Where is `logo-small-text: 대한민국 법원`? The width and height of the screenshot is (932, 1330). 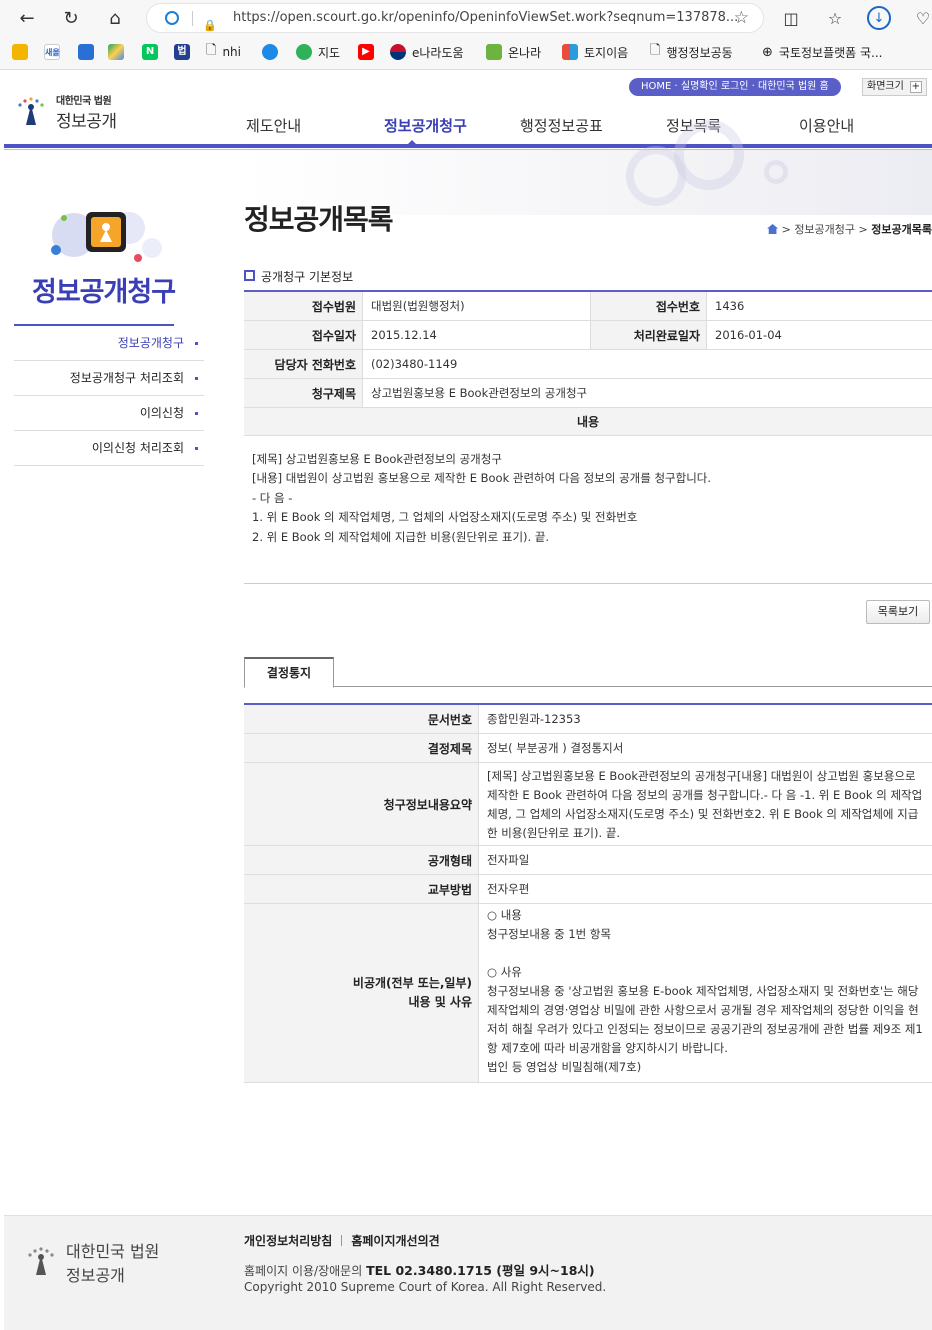 logo-small-text: 대한민국 법원 is located at coordinates (84, 101).